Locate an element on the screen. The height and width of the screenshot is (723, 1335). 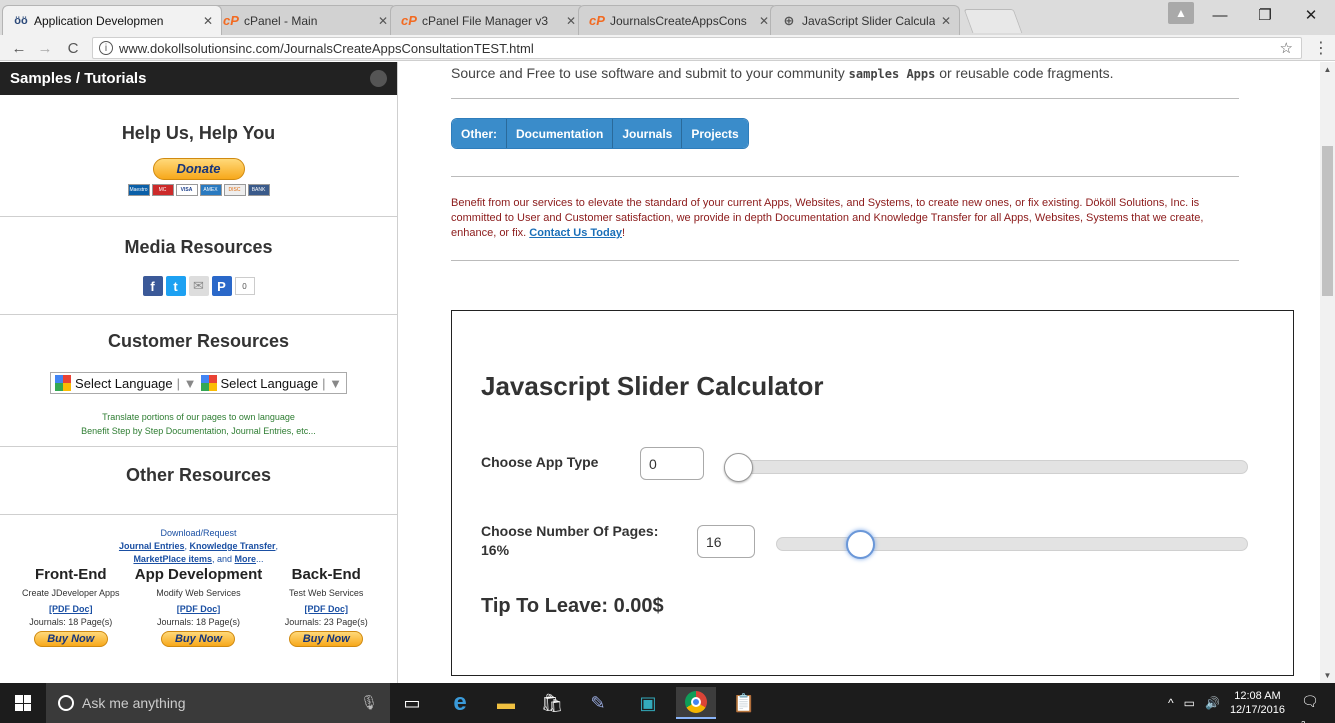
restore-icon: ❐ is located at coordinates (1265, 15).